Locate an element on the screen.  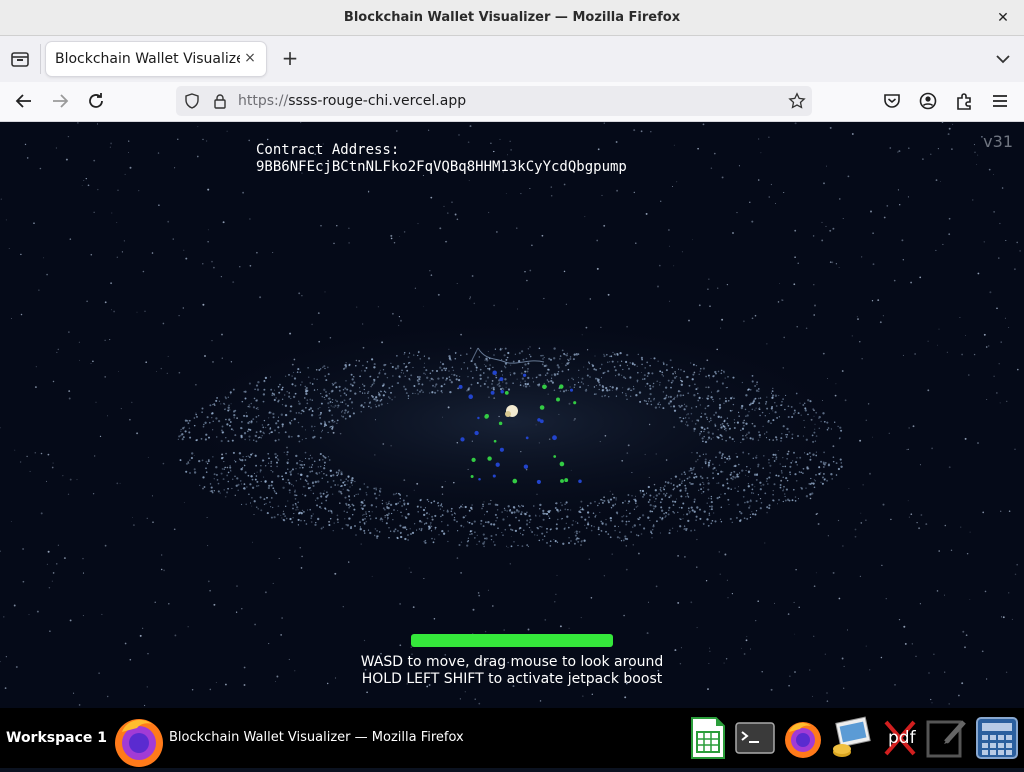
tab-blockchain-wallet-visualizer: Blockchain Wallet Visualizer × is located at coordinates (156, 59).